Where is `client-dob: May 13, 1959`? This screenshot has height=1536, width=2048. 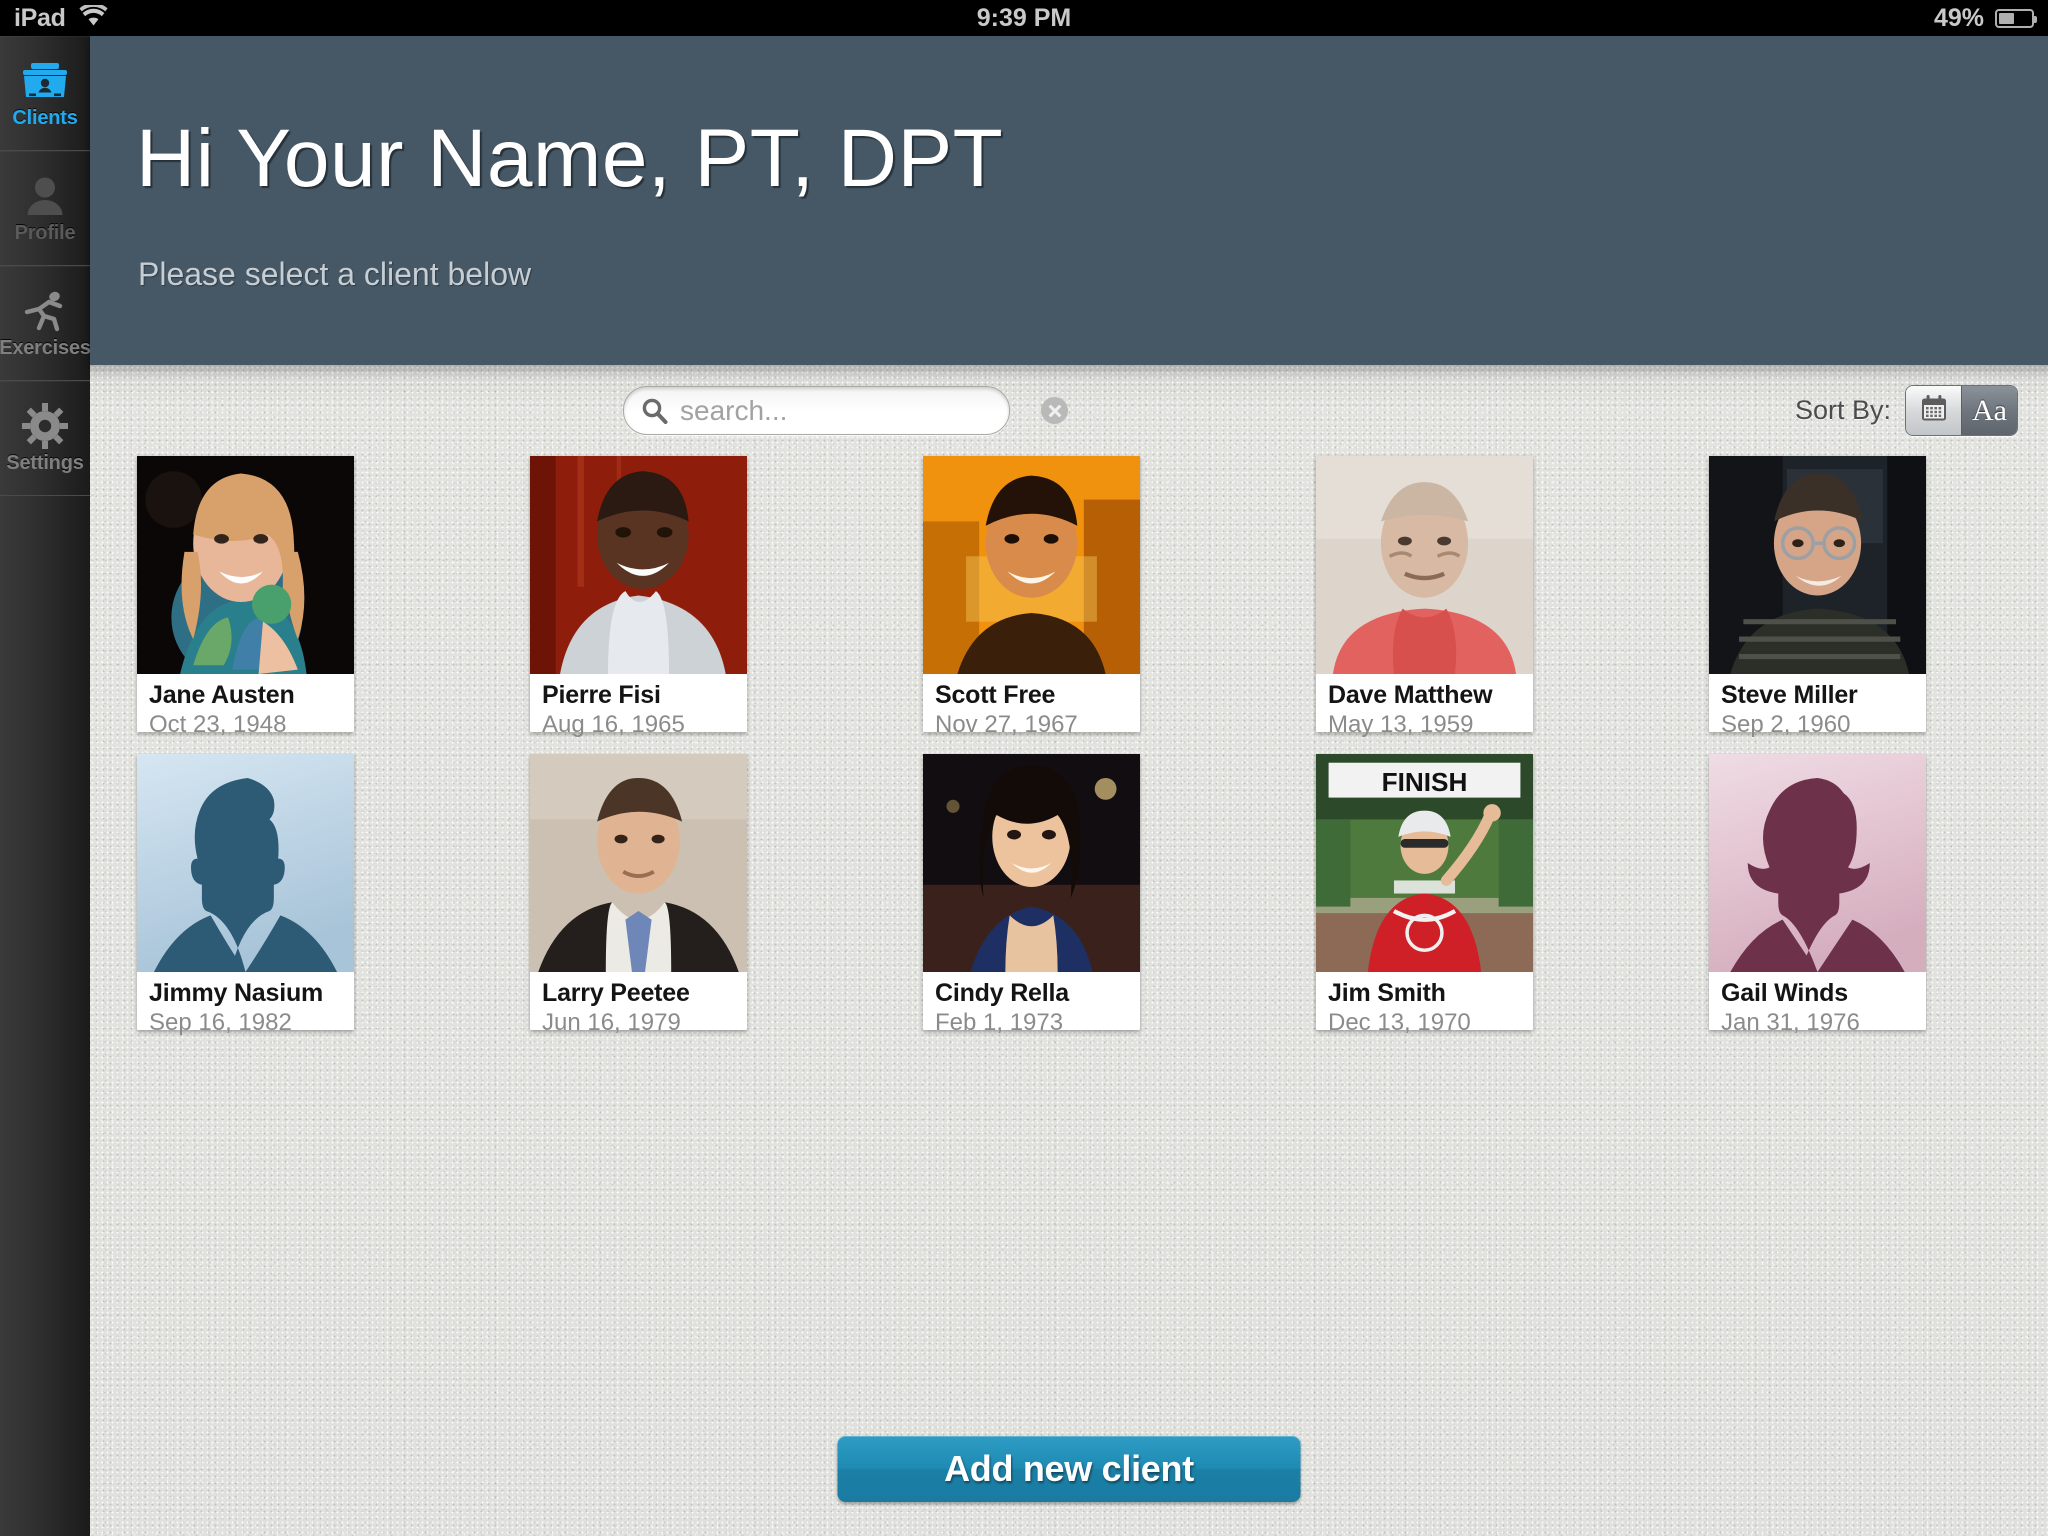
client-dob: May 13, 1959 is located at coordinates (1401, 724).